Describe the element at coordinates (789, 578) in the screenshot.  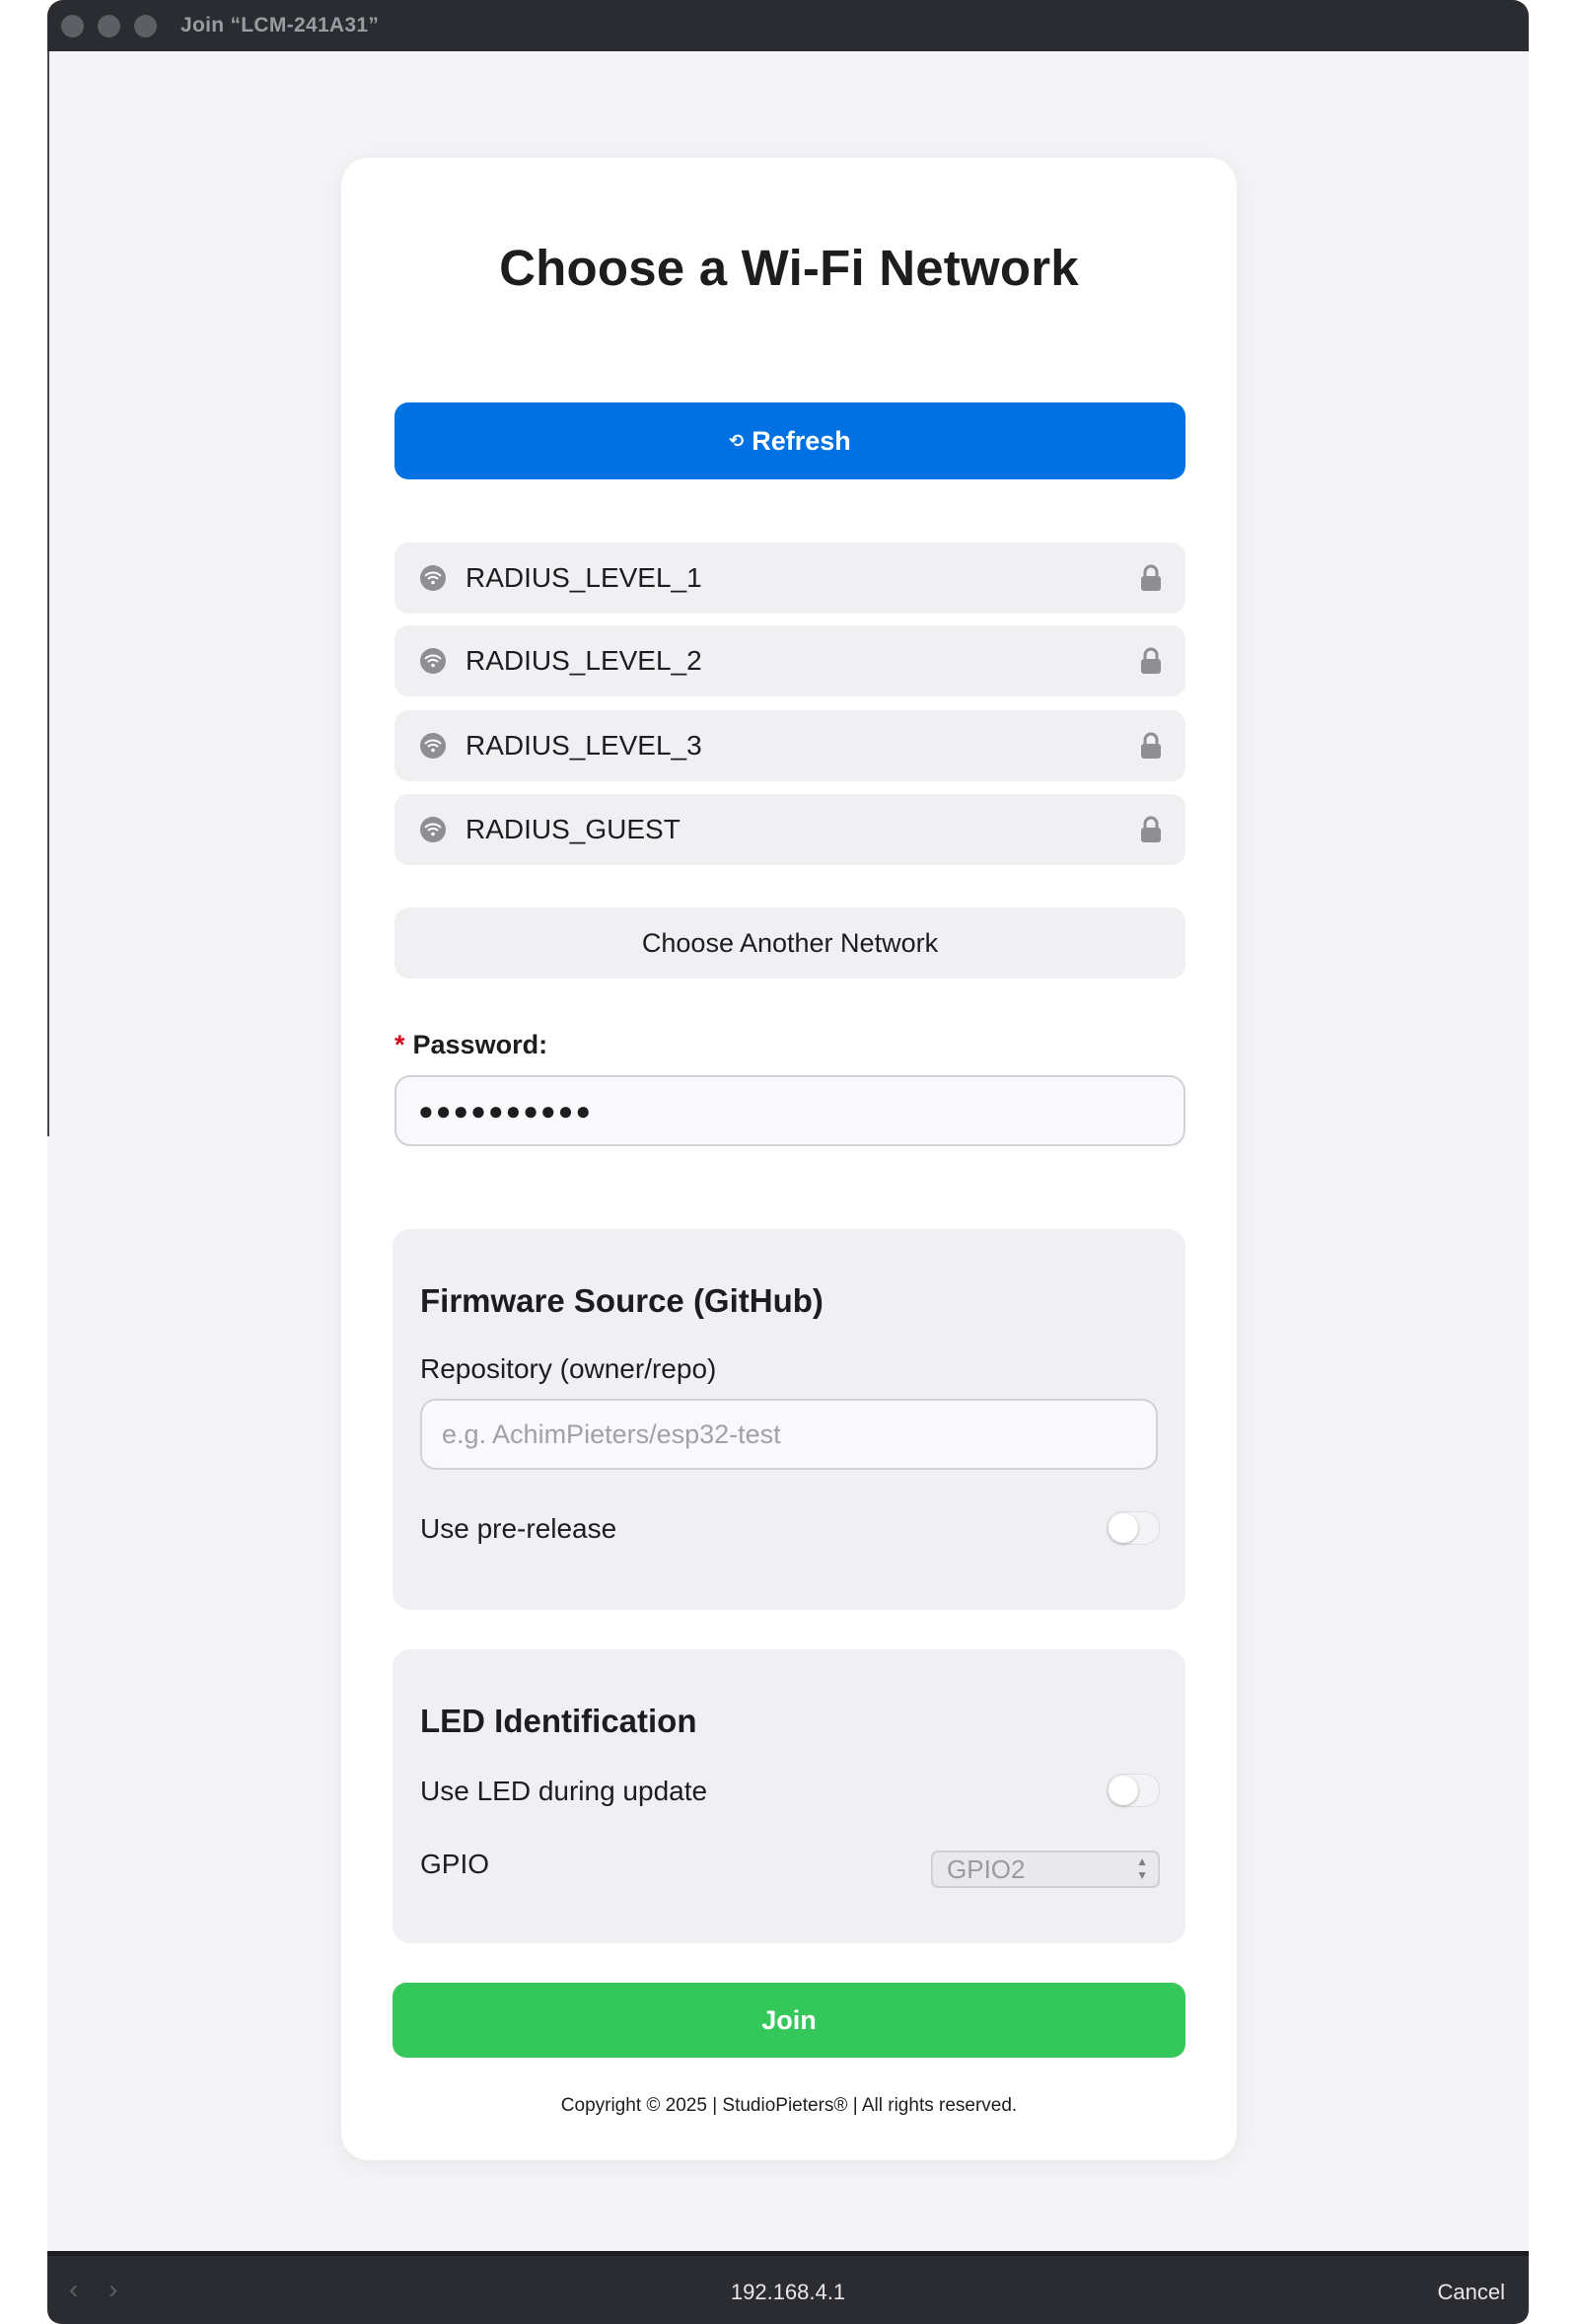
I see `network-item: RADIUS_LEVEL_1` at that location.